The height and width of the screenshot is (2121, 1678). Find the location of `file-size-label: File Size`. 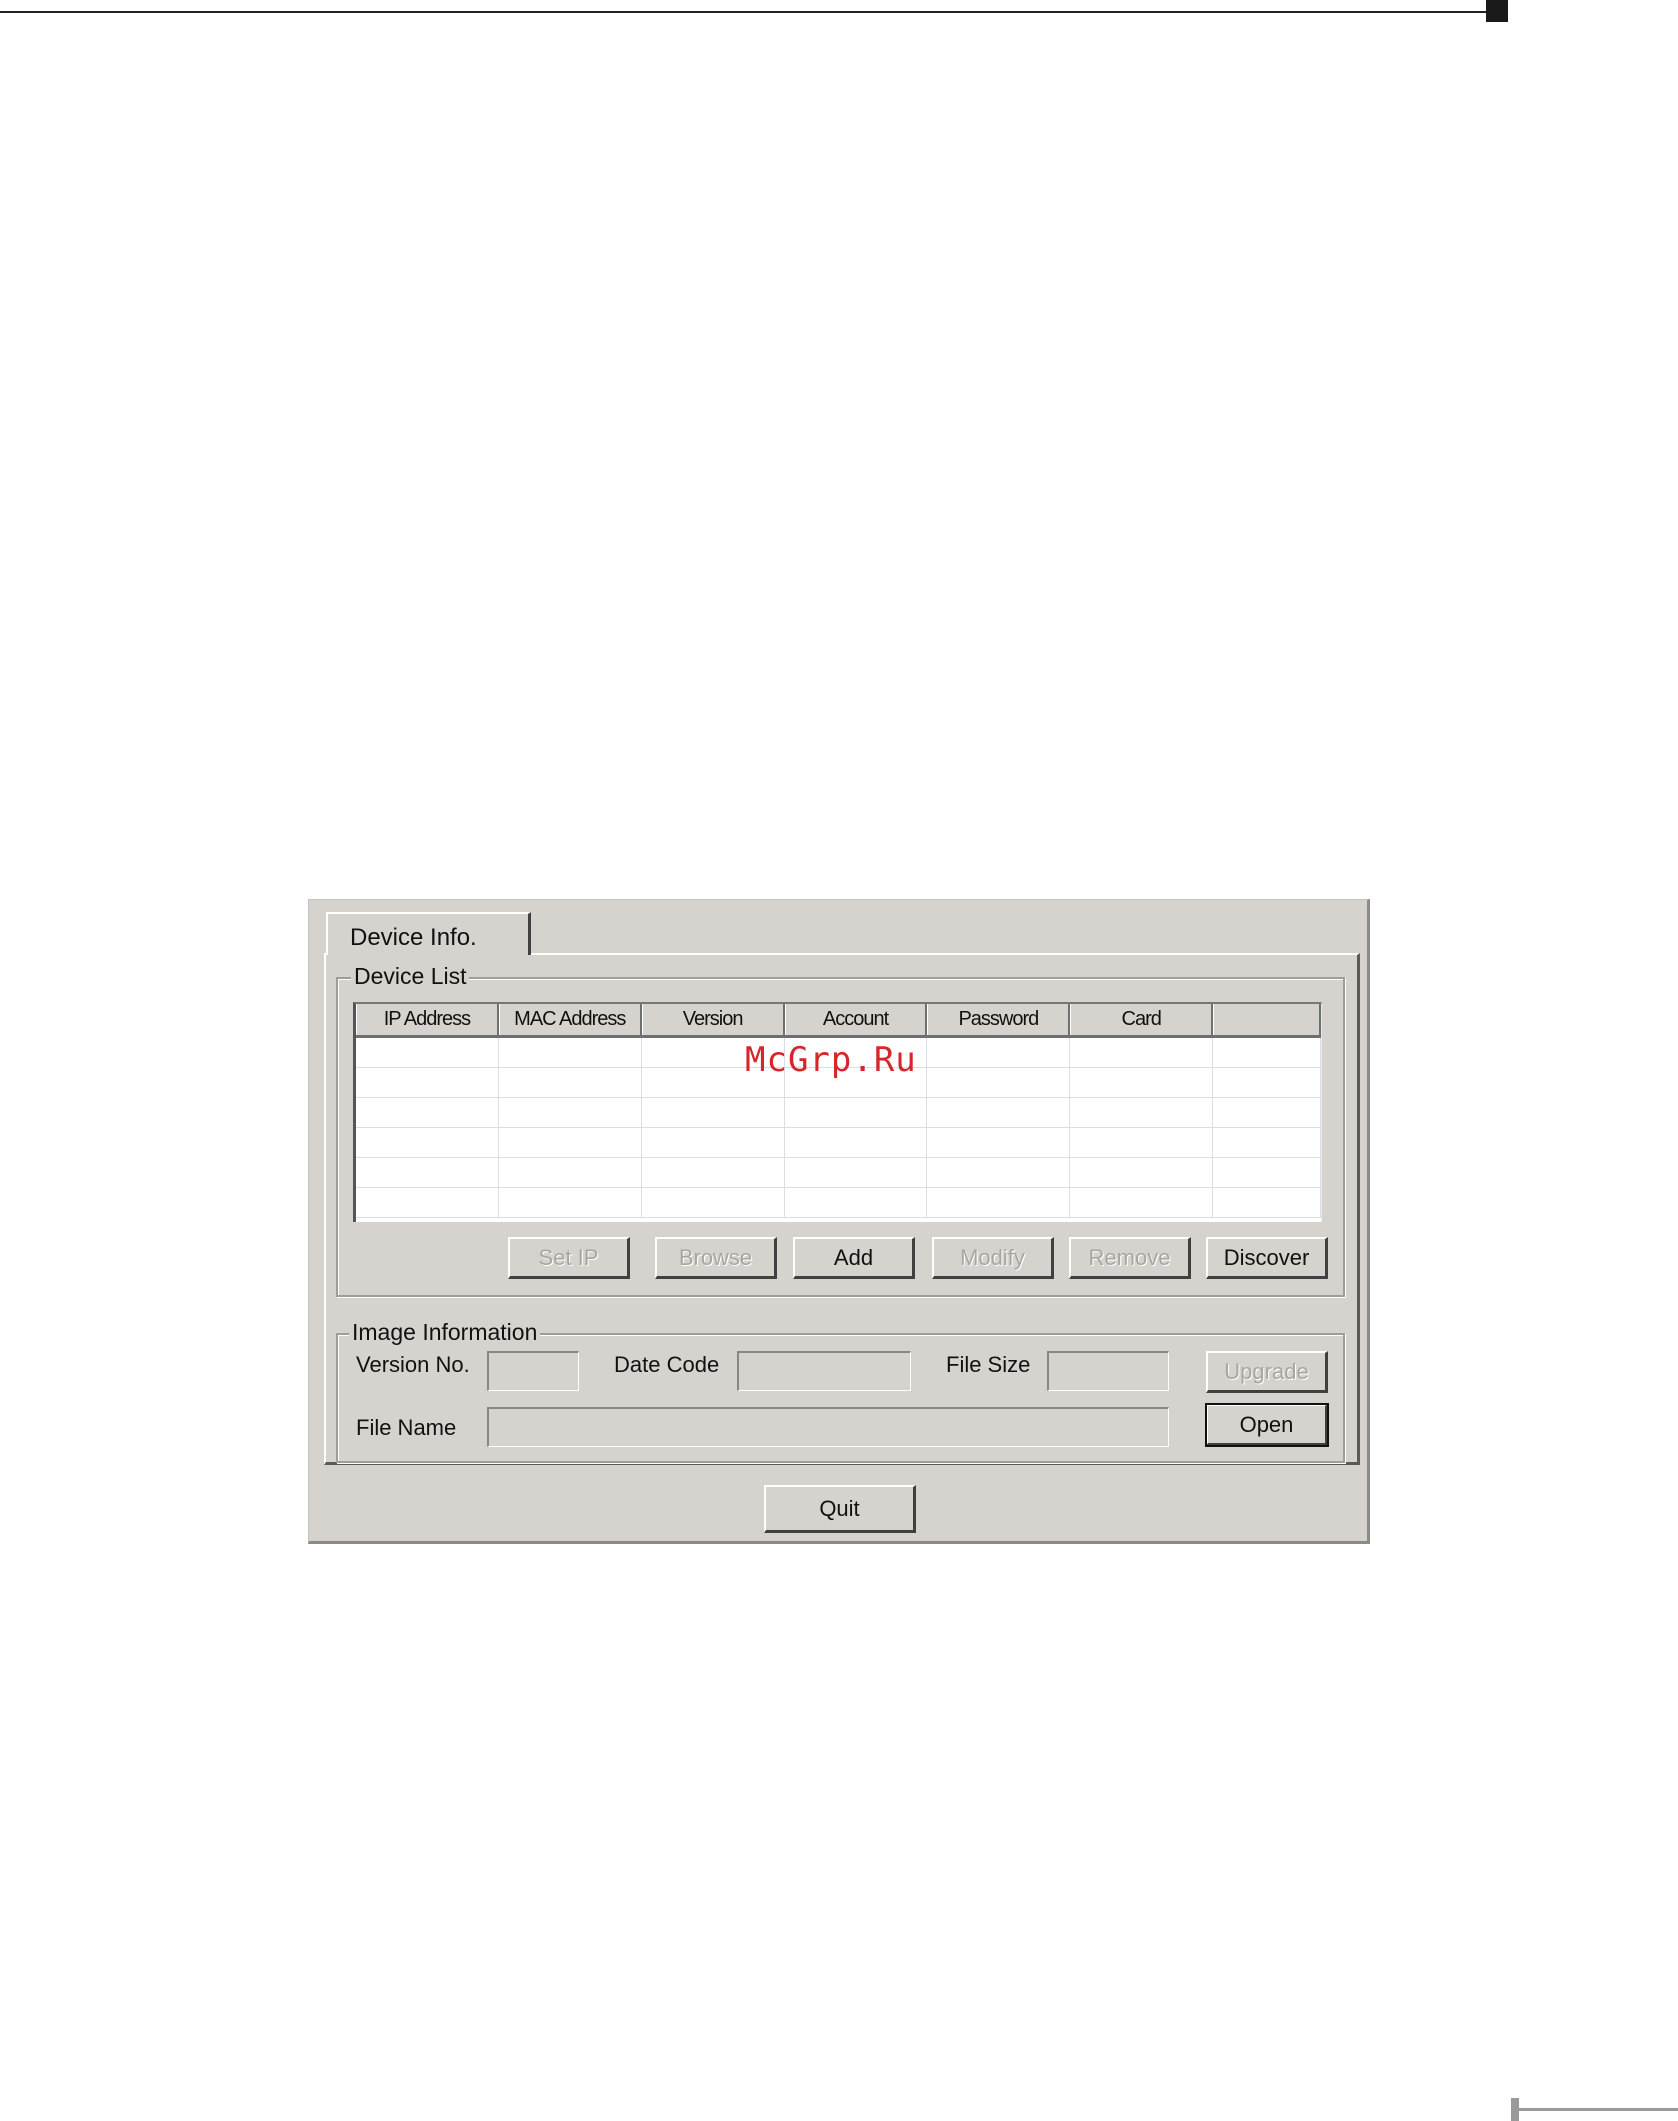

file-size-label: File Size is located at coordinates (988, 1364).